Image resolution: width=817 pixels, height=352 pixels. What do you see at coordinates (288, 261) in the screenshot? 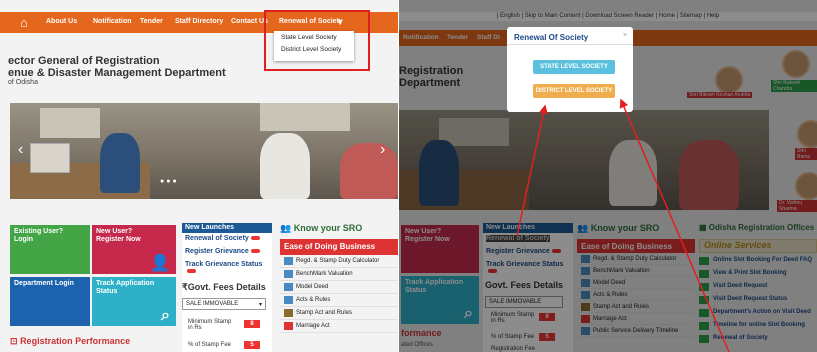
I see `calculator-icon` at bounding box center [288, 261].